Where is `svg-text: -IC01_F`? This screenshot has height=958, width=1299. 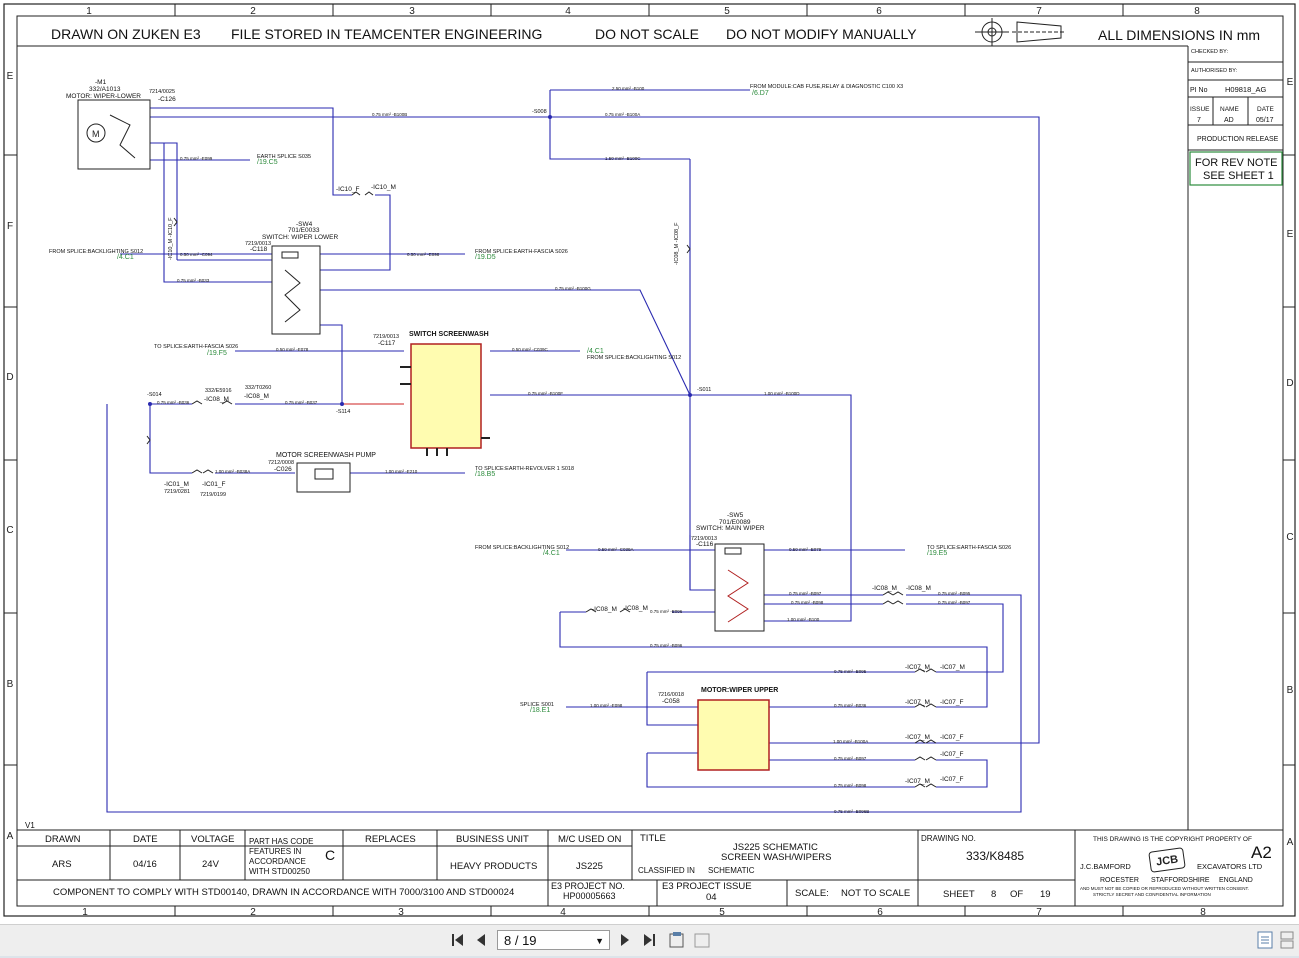
svg-text: -IC01_F is located at coordinates (214, 484).